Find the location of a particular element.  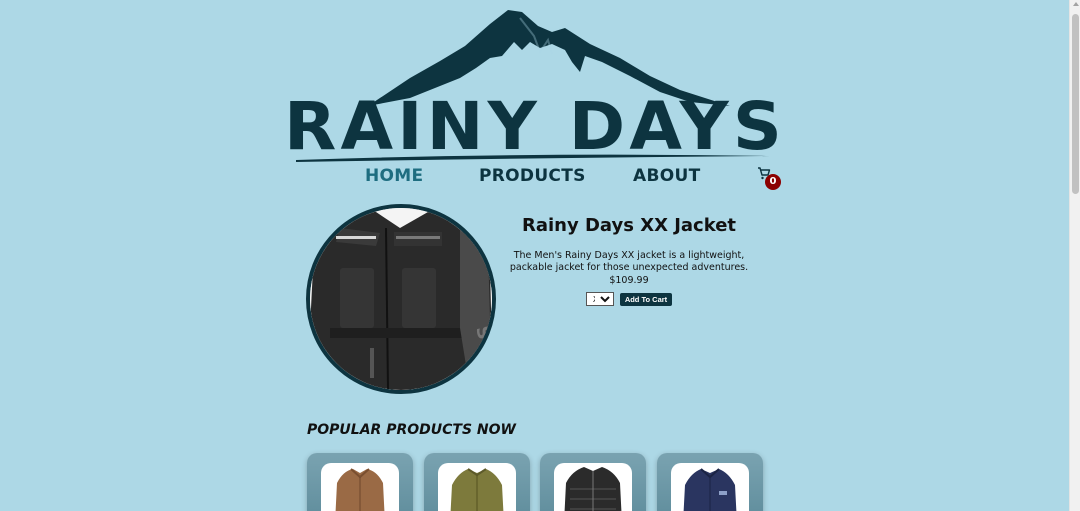

main-nav: HOME PRODUCTS ABOUT is located at coordinates (540, 178).